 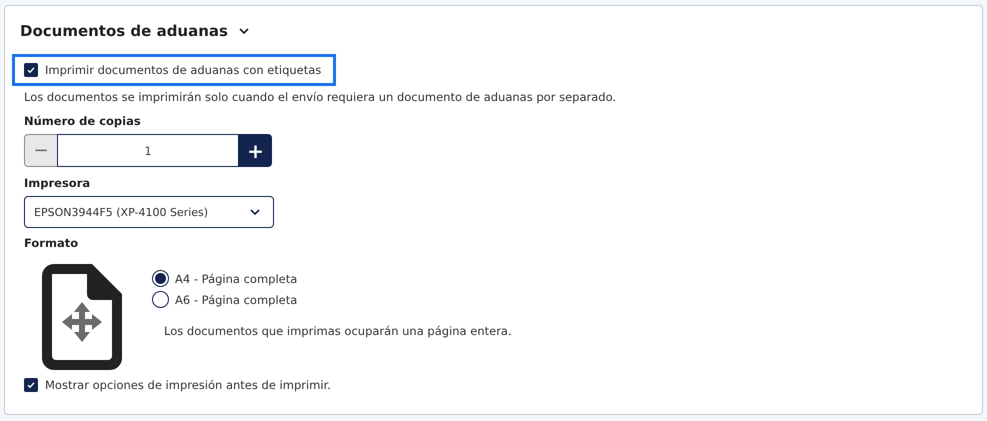 What do you see at coordinates (82, 121) in the screenshot?
I see `copies-label: Número de copias` at bounding box center [82, 121].